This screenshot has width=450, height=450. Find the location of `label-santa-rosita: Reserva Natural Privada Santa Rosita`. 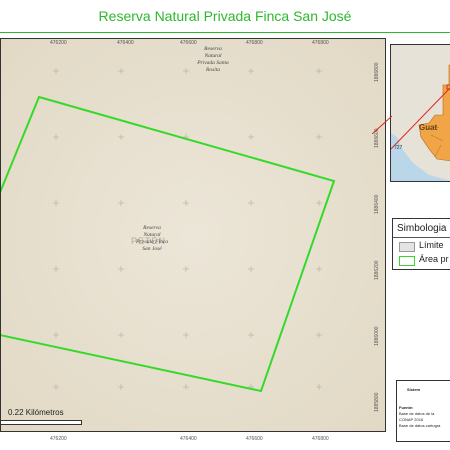

label-santa-rosita: Reserva Natural Privada Santa Rosita is located at coordinates (213, 59).